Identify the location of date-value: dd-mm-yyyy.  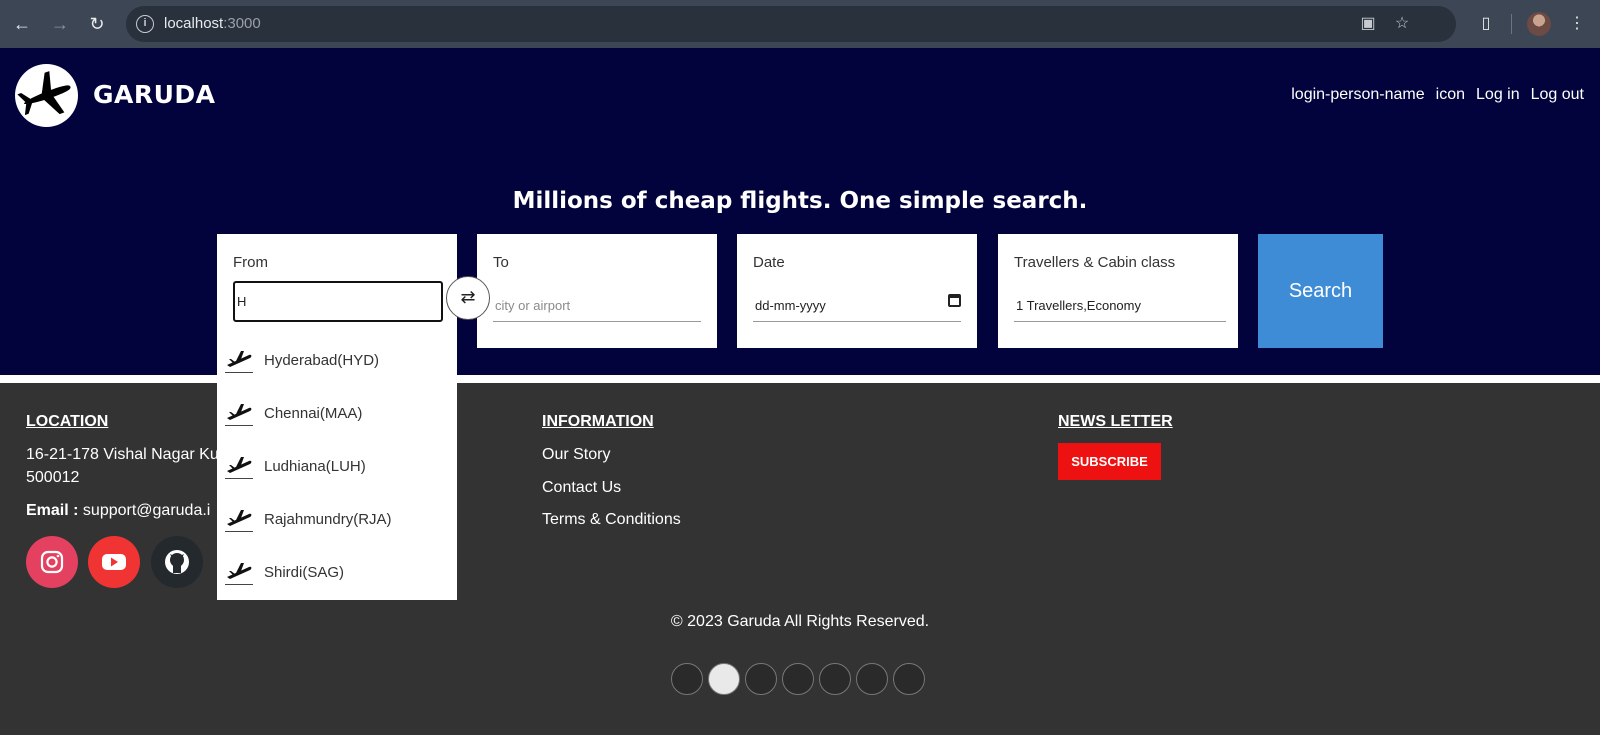
(790, 305).